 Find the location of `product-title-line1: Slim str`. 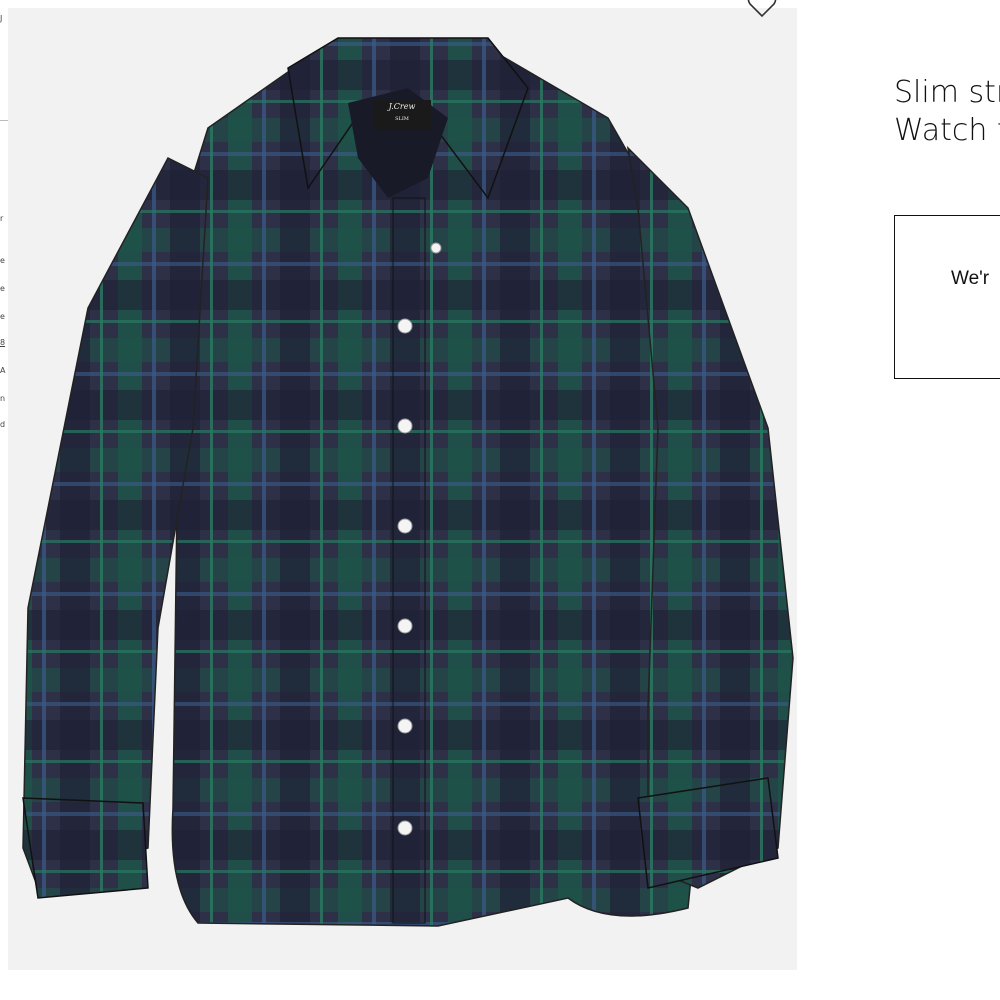

product-title-line1: Slim str is located at coordinates (947, 92).